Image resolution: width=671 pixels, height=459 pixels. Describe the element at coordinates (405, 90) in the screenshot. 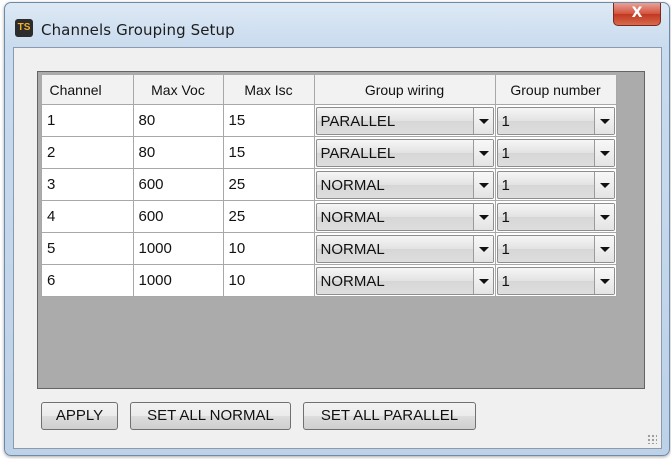

I see `col-header-group-wiring: Group wiring` at that location.